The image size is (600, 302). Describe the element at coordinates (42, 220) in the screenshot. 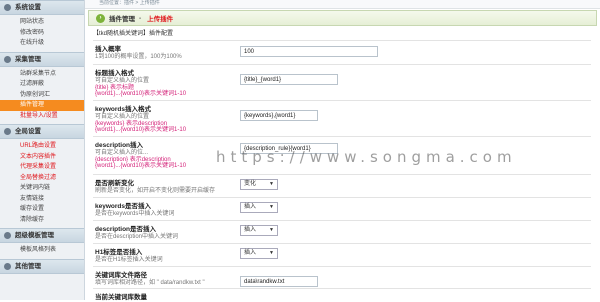

I see `sidebar-item: 清除缓存` at that location.